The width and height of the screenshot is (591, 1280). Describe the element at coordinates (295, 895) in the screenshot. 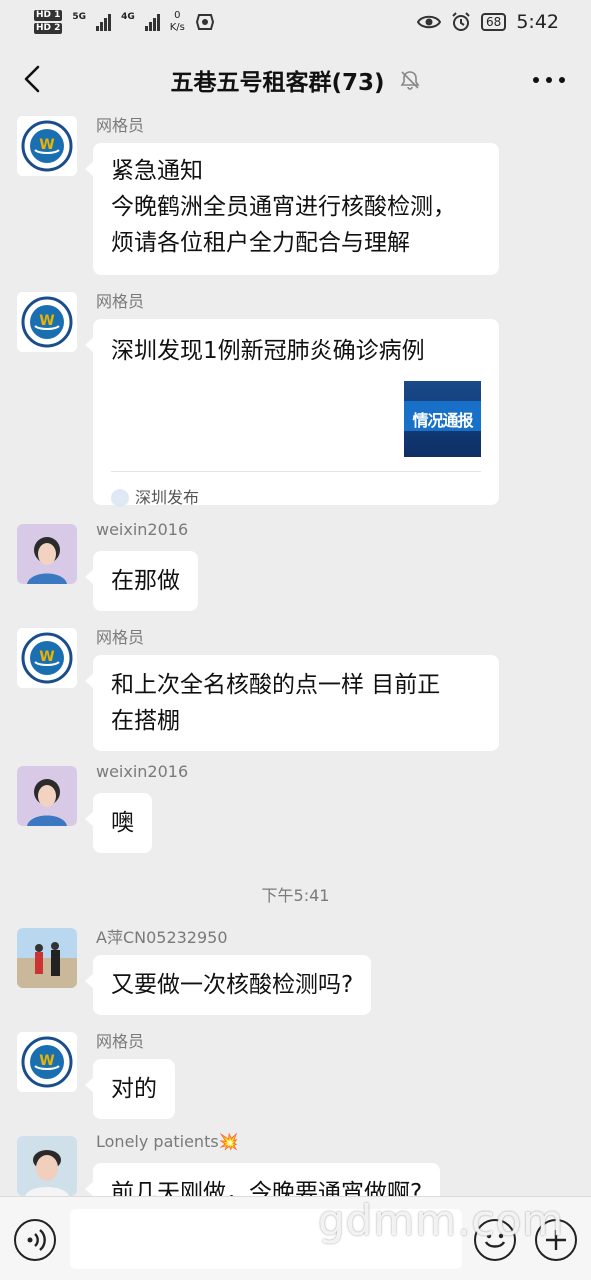

I see `chat-timestamp: 下午5:41` at that location.